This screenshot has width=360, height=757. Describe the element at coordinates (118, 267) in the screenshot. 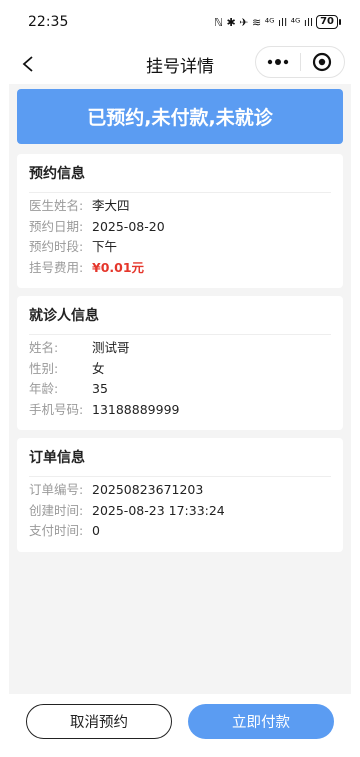

I see `registration-fee: ¥0.01元` at that location.